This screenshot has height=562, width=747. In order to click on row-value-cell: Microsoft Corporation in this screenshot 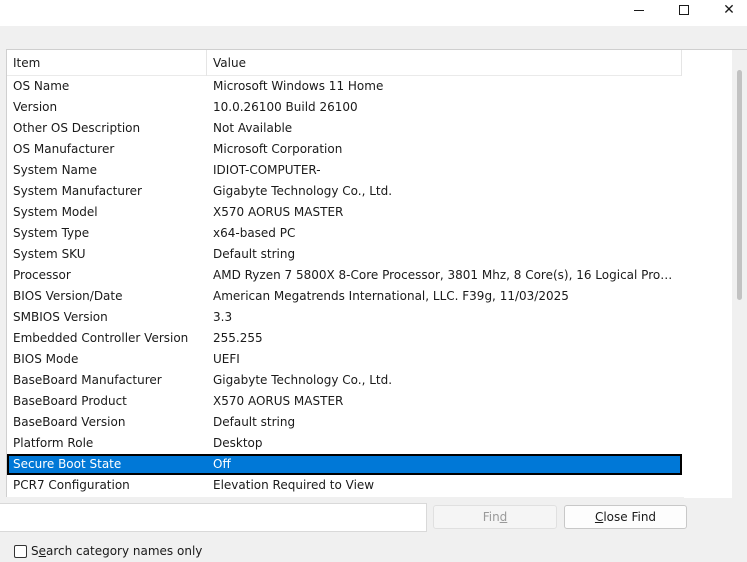, I will do `click(278, 149)`.